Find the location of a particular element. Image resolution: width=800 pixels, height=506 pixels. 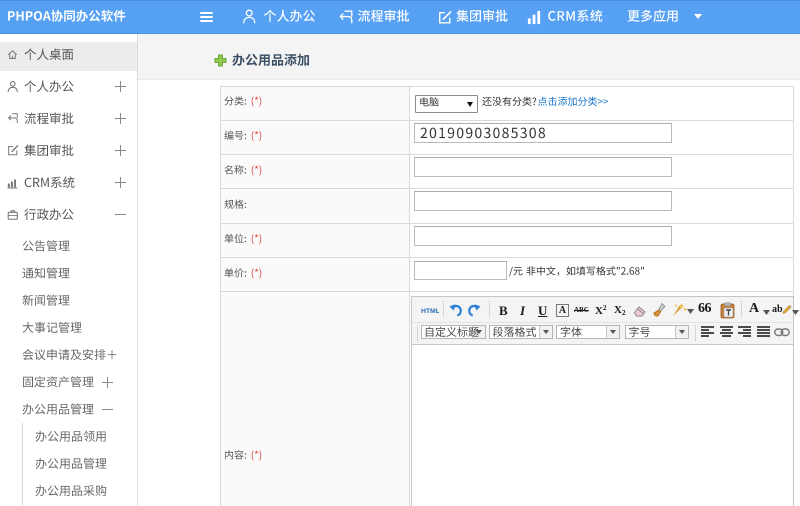

svg-text: HTML is located at coordinates (430, 311).